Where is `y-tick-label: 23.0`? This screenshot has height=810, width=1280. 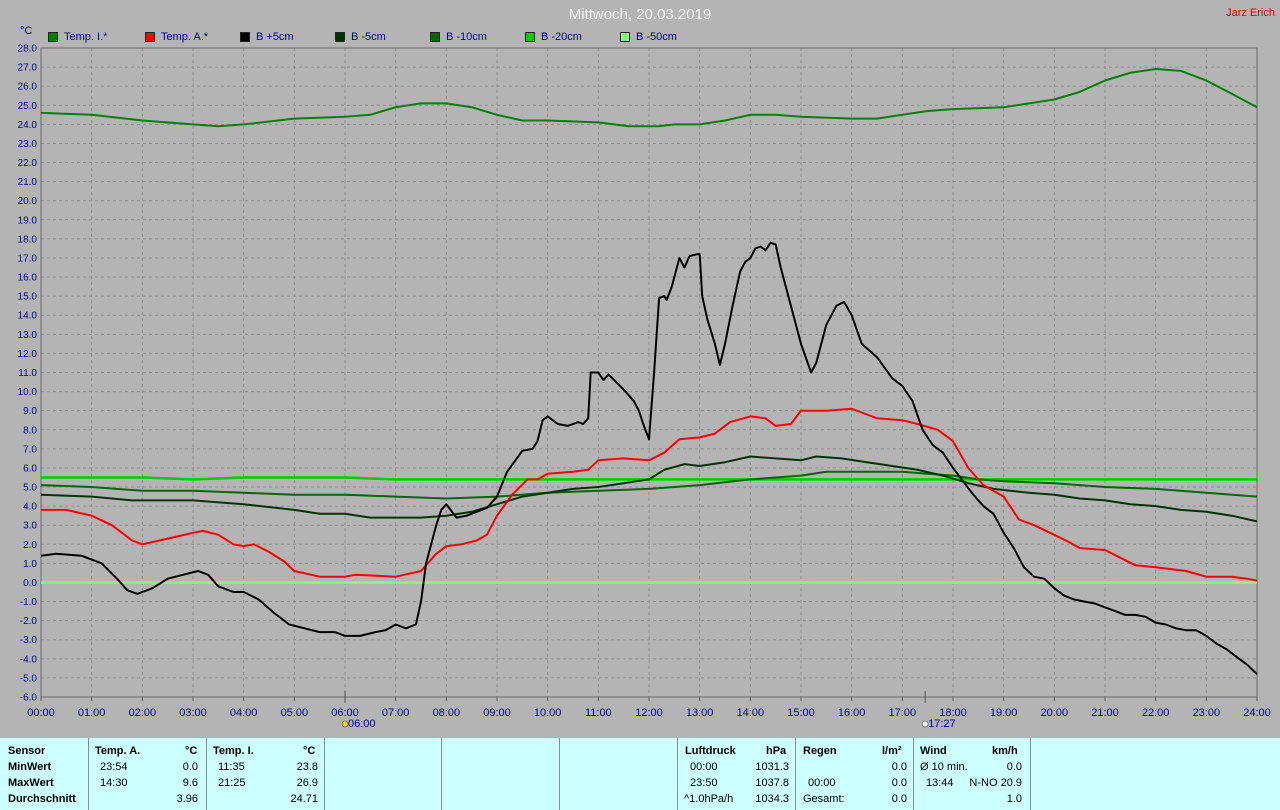 y-tick-label: 23.0 is located at coordinates (28, 144).